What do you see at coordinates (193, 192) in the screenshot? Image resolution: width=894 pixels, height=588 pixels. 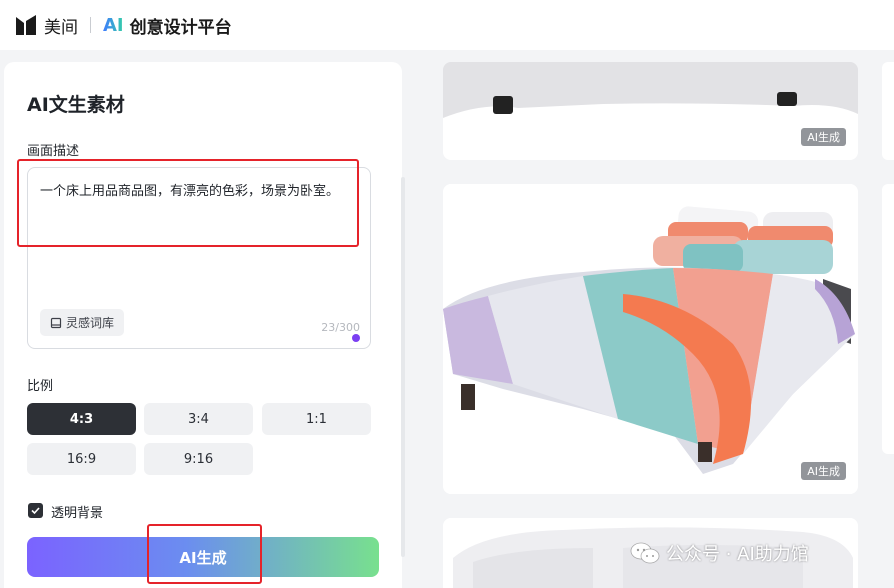 I see `prompt-text: 一个床上用品商品图，有漂亮的色彩，场景为卧室。` at bounding box center [193, 192].